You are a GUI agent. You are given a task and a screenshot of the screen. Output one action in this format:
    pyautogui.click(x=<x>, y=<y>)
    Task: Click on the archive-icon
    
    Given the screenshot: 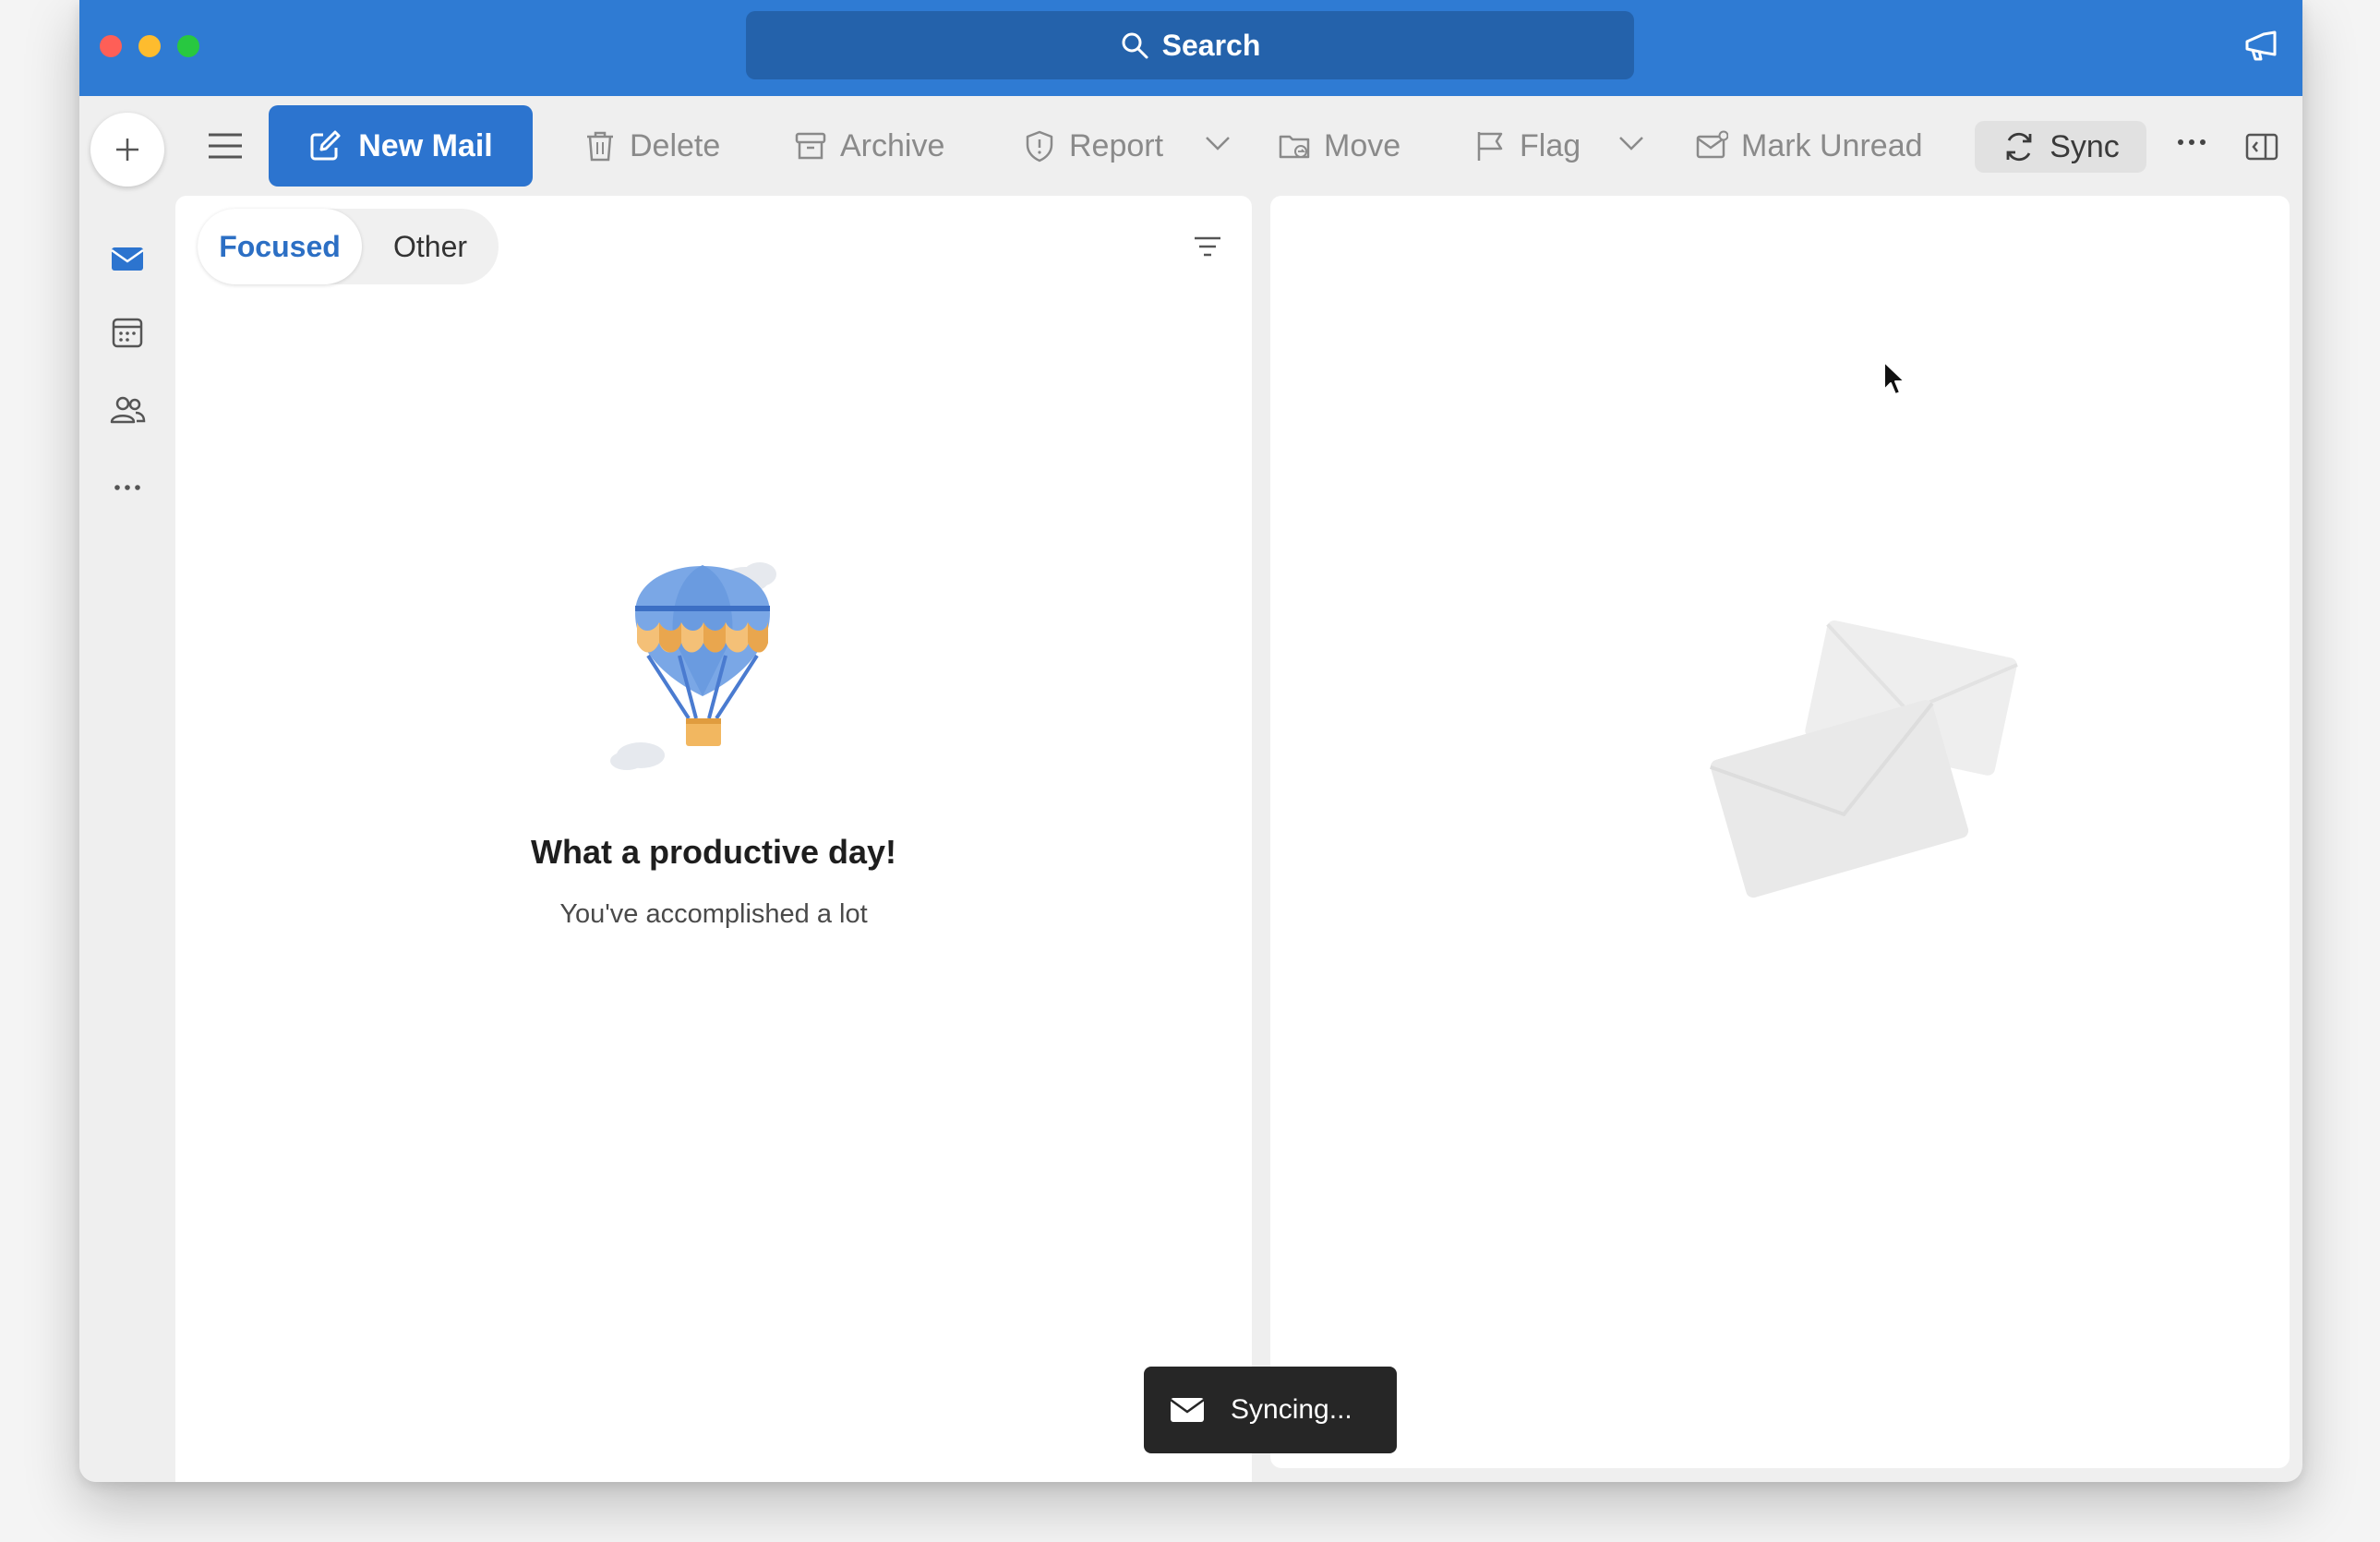 What is the action you would take?
    pyautogui.click(x=810, y=146)
    